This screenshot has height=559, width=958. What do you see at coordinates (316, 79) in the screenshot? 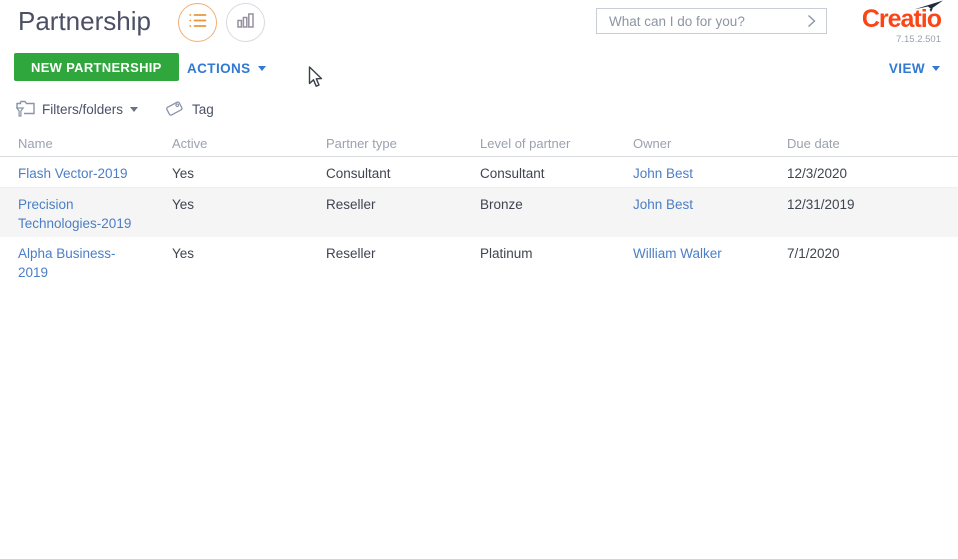
I see `mouse-cursor` at bounding box center [316, 79].